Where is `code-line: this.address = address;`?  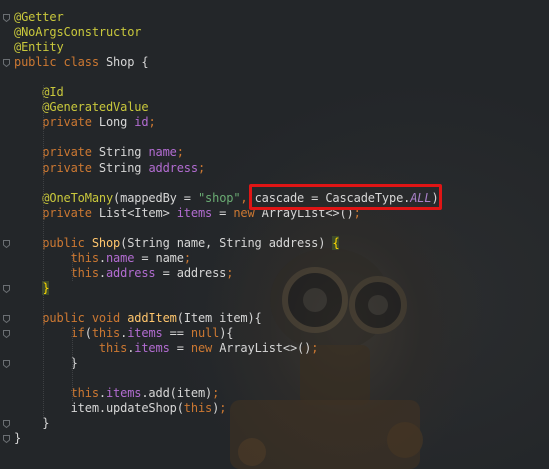 code-line: this.address = address; is located at coordinates (124, 273).